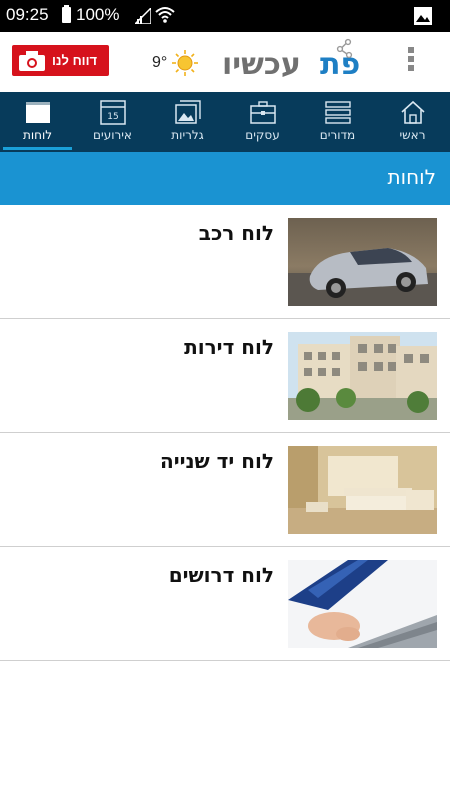  Describe the element at coordinates (37, 112) in the screenshot. I see `board-icon` at that location.